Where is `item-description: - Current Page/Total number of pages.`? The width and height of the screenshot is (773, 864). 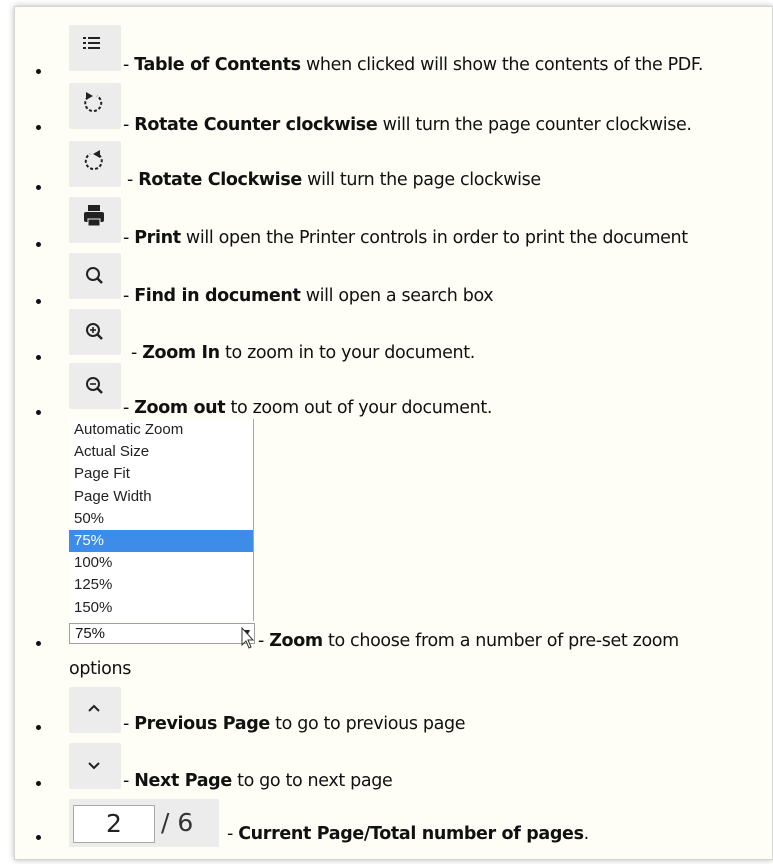
item-description: - Current Page/Total number of pages. is located at coordinates (408, 834).